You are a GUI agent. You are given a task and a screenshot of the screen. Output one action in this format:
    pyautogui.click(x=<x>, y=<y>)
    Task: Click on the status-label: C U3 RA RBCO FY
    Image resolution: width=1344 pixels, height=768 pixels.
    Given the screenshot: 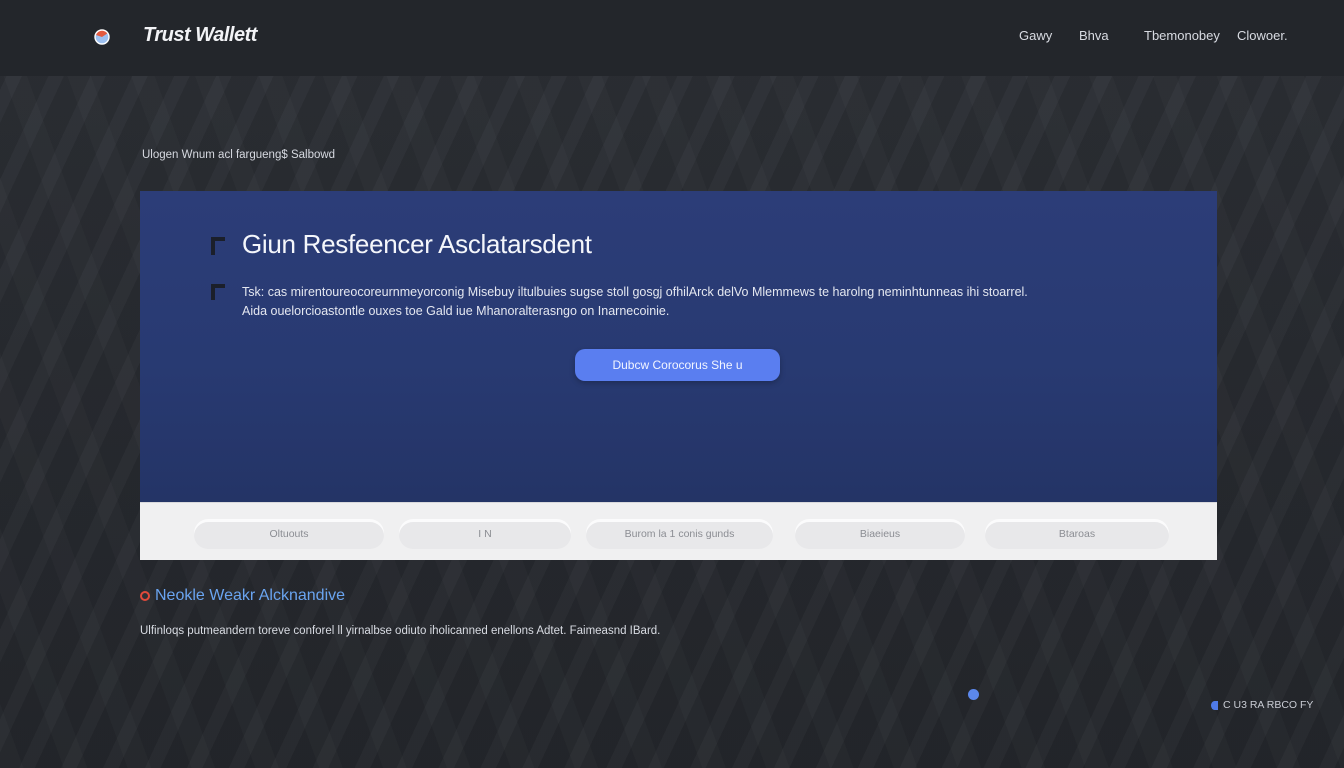 What is the action you would take?
    pyautogui.click(x=1268, y=705)
    